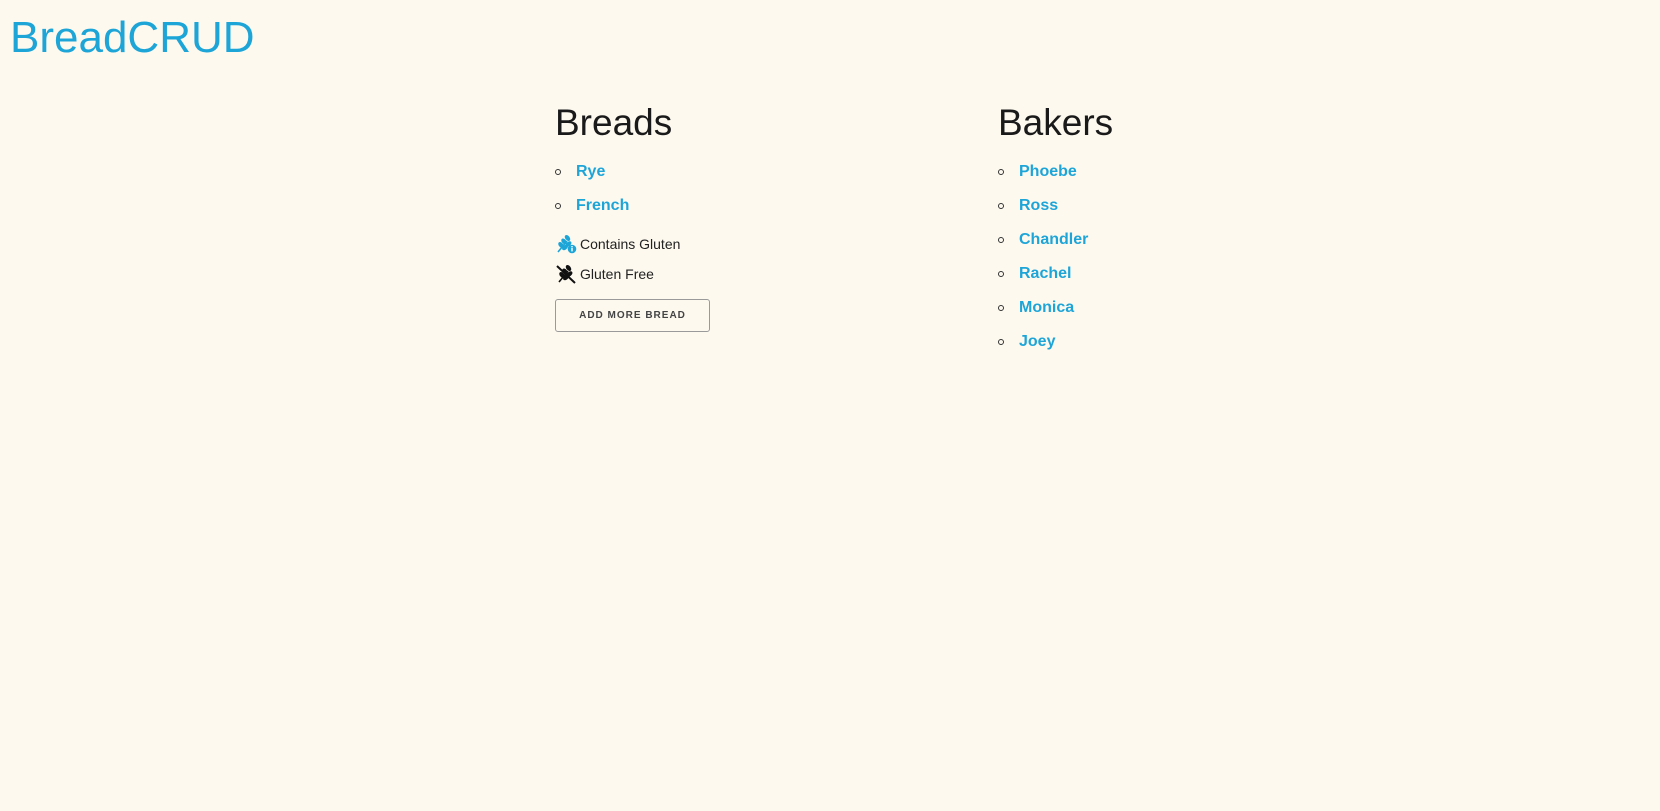 Image resolution: width=1660 pixels, height=811 pixels. What do you see at coordinates (755, 244) in the screenshot?
I see `legend-contains-gluten: Contains Gluten` at bounding box center [755, 244].